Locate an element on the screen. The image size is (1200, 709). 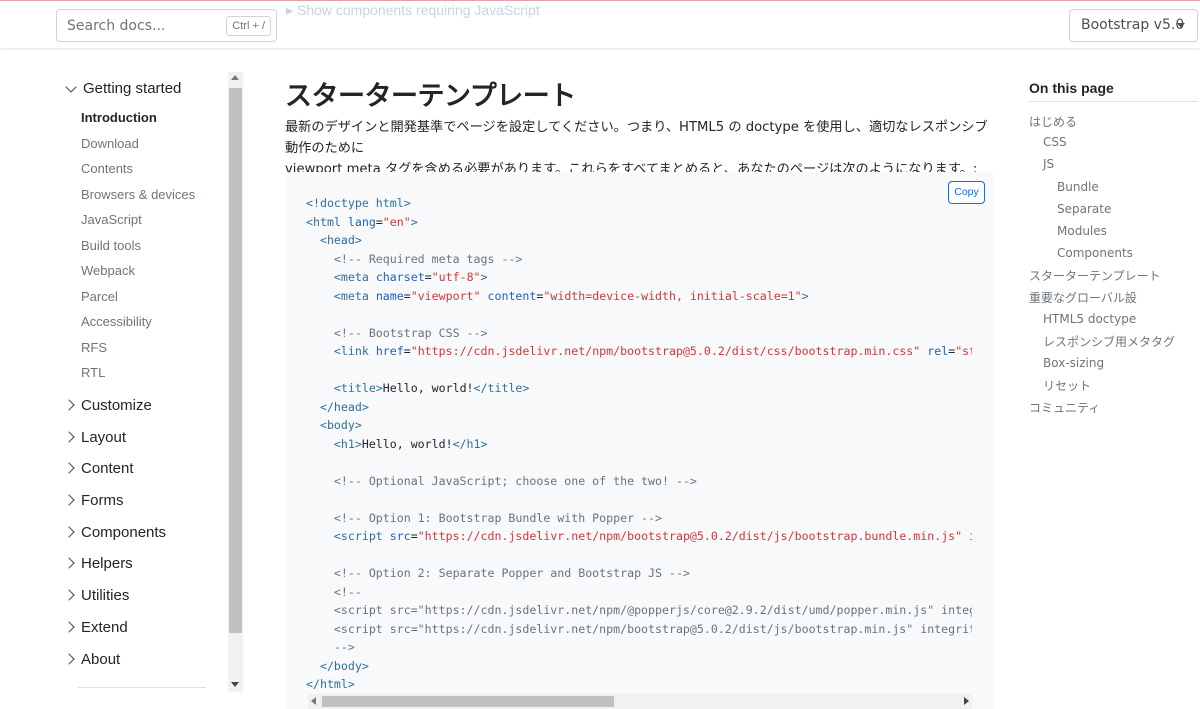
code-token: </head> is located at coordinates (344, 406).